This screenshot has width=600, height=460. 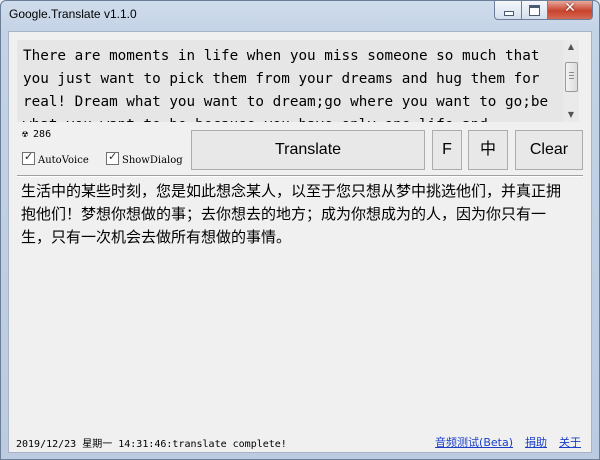 I want to click on minimize-icon, so click(x=509, y=13).